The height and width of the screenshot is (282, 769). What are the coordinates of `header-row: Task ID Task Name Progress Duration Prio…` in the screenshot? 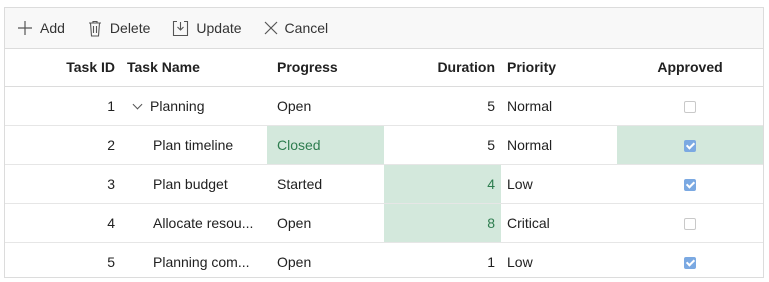 It's located at (384, 68).